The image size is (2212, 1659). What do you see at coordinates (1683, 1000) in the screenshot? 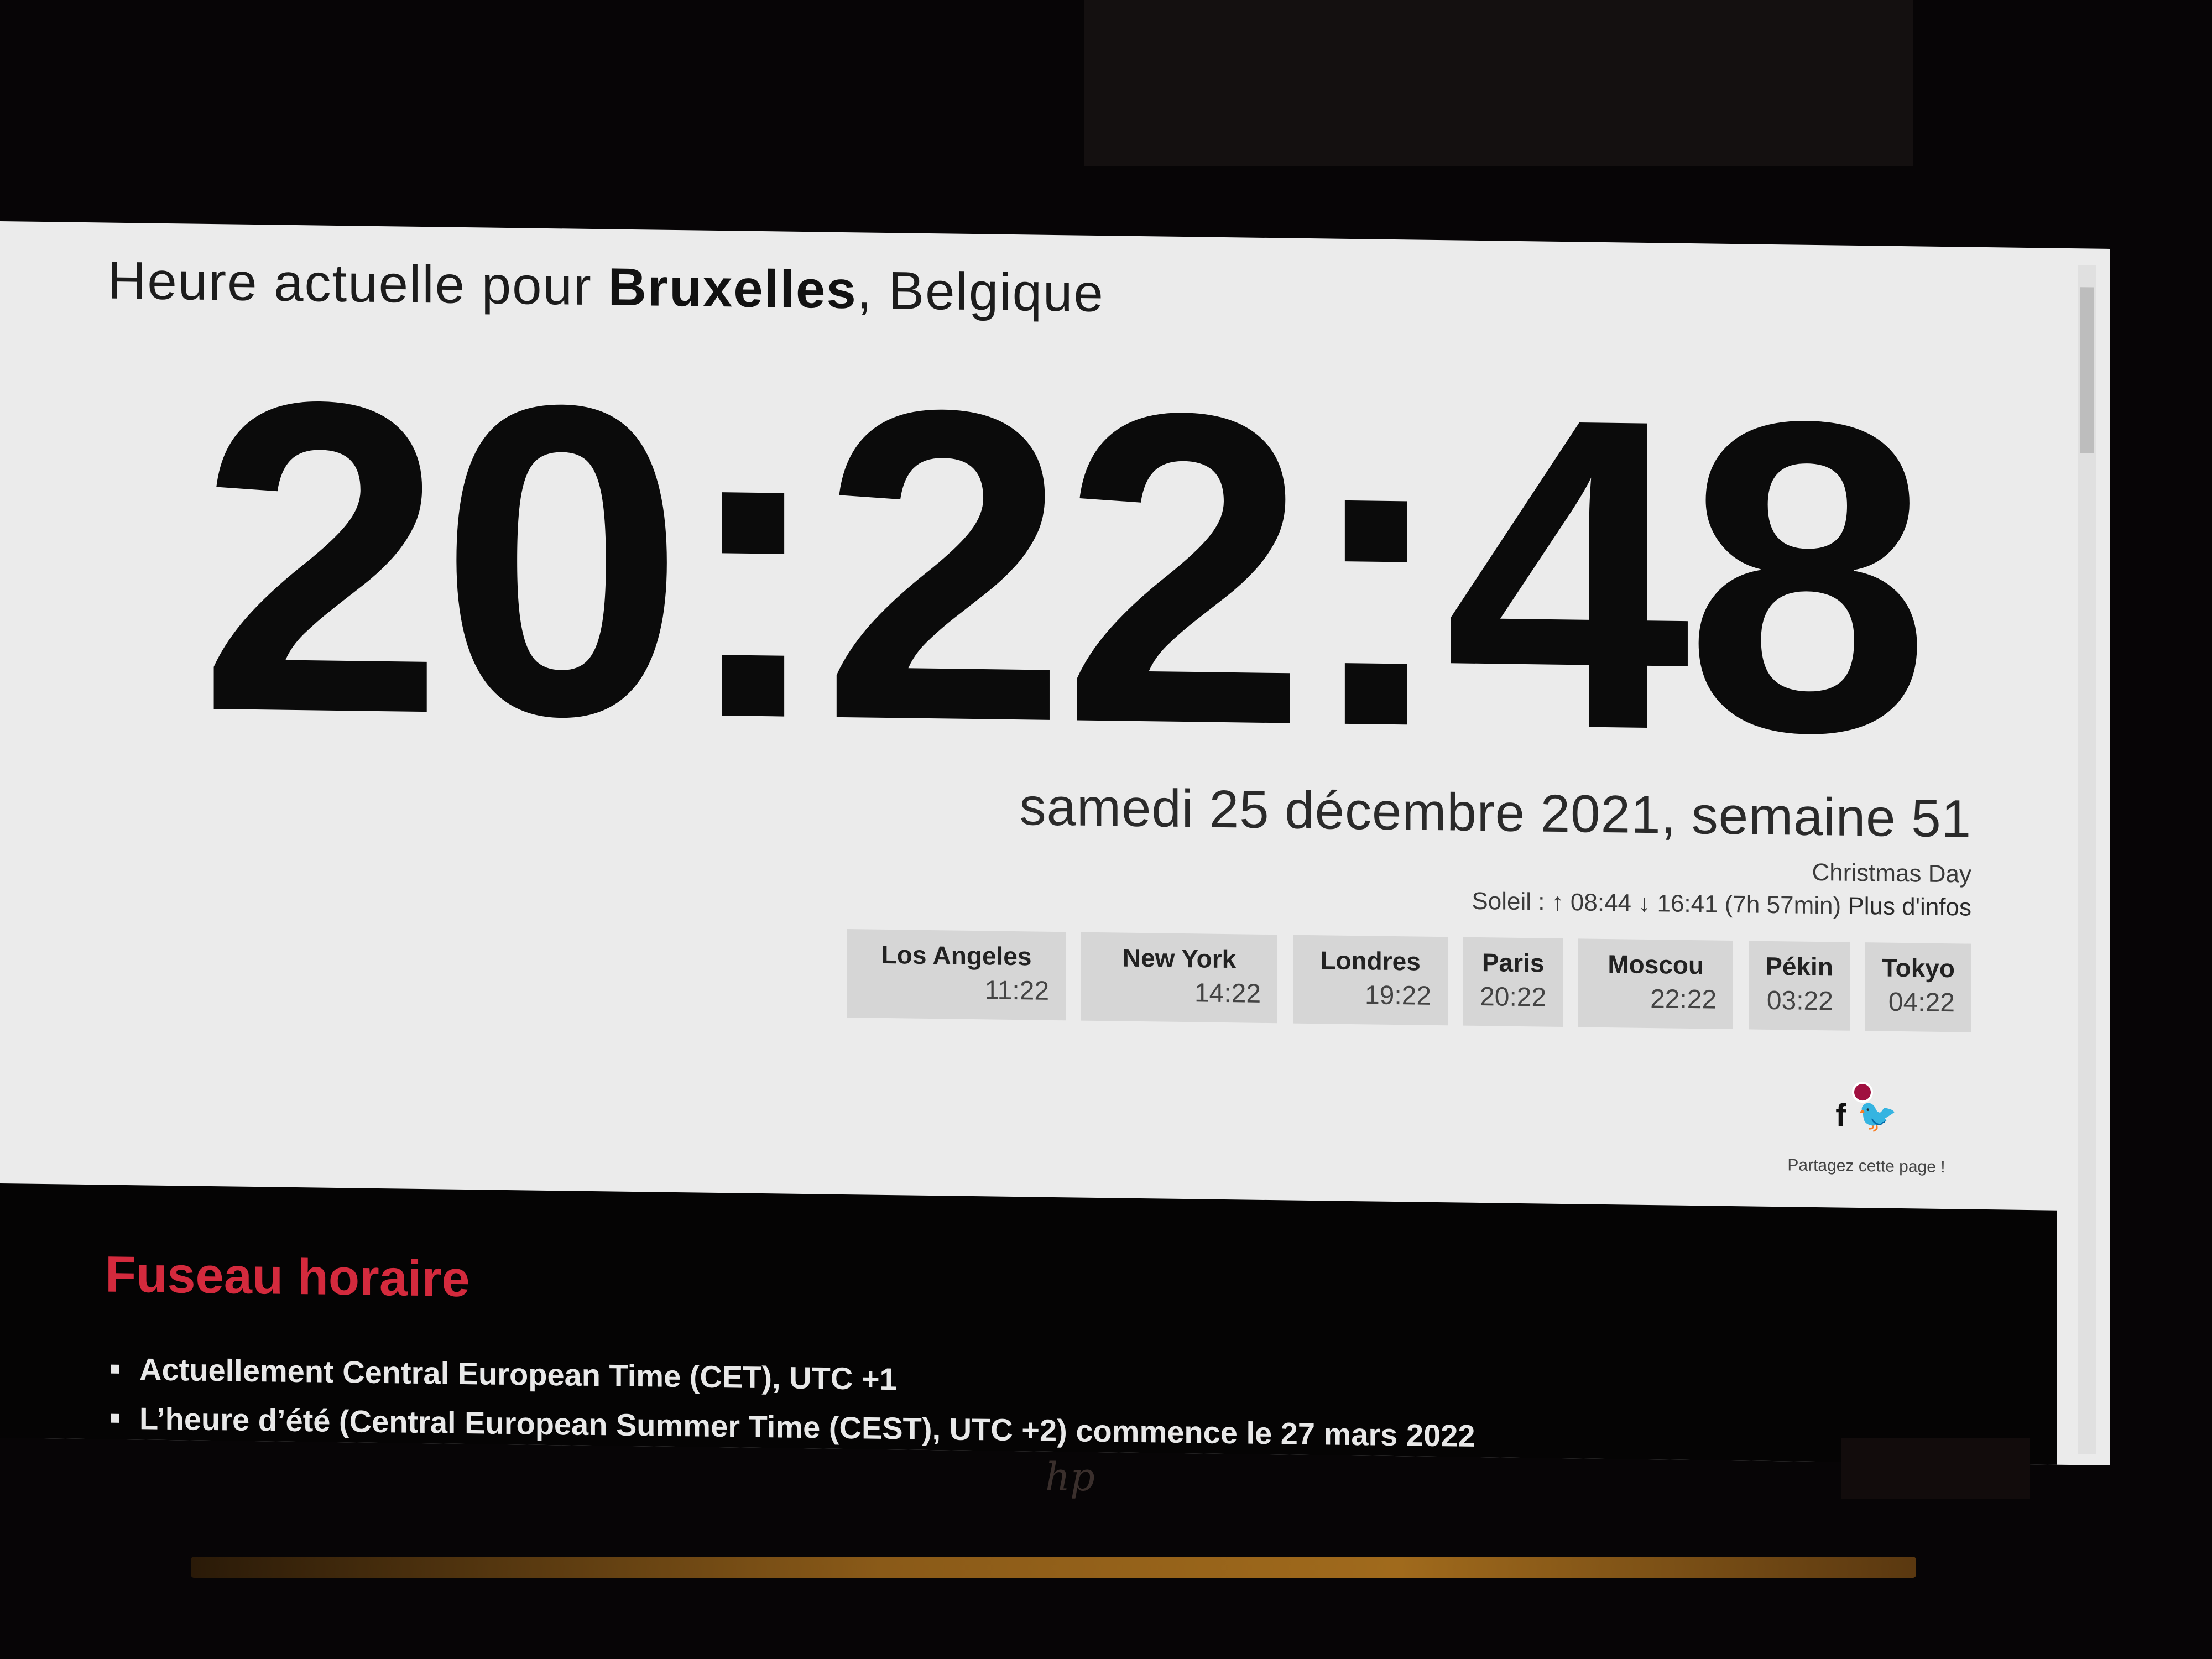
I see `city-time: 22:22` at bounding box center [1683, 1000].